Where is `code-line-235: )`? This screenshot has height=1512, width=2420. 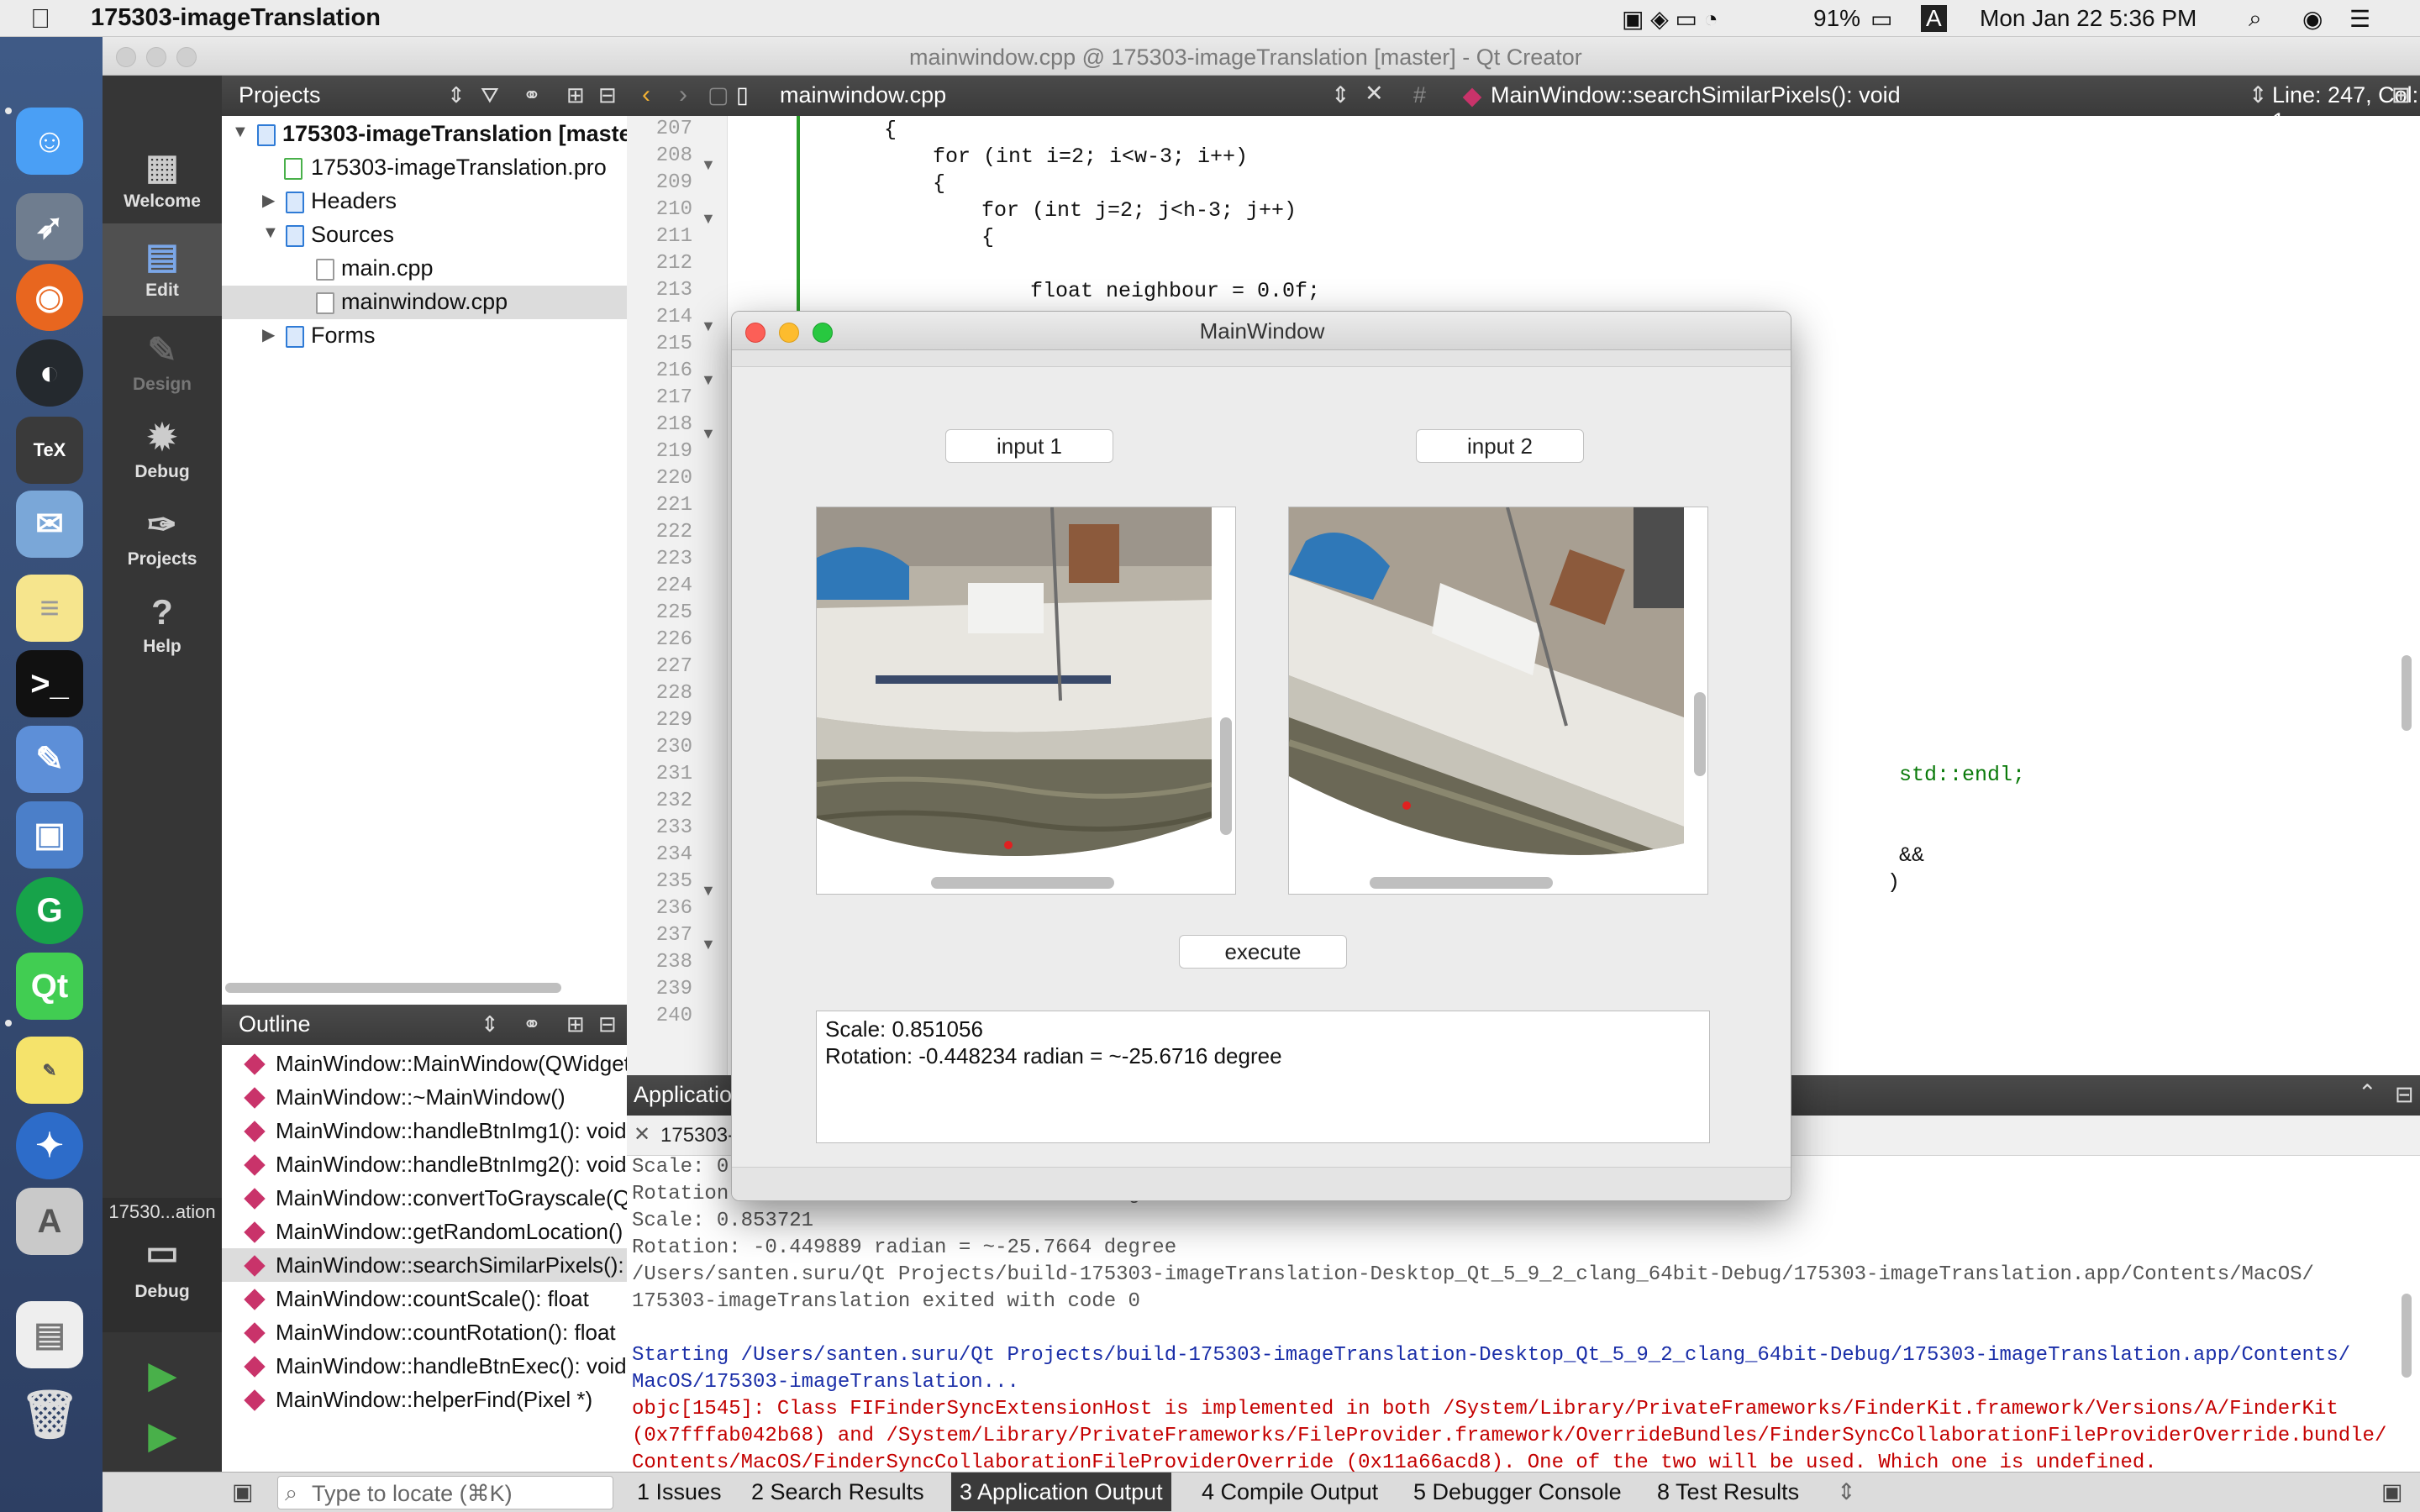
code-line-235: ) is located at coordinates (1893, 882).